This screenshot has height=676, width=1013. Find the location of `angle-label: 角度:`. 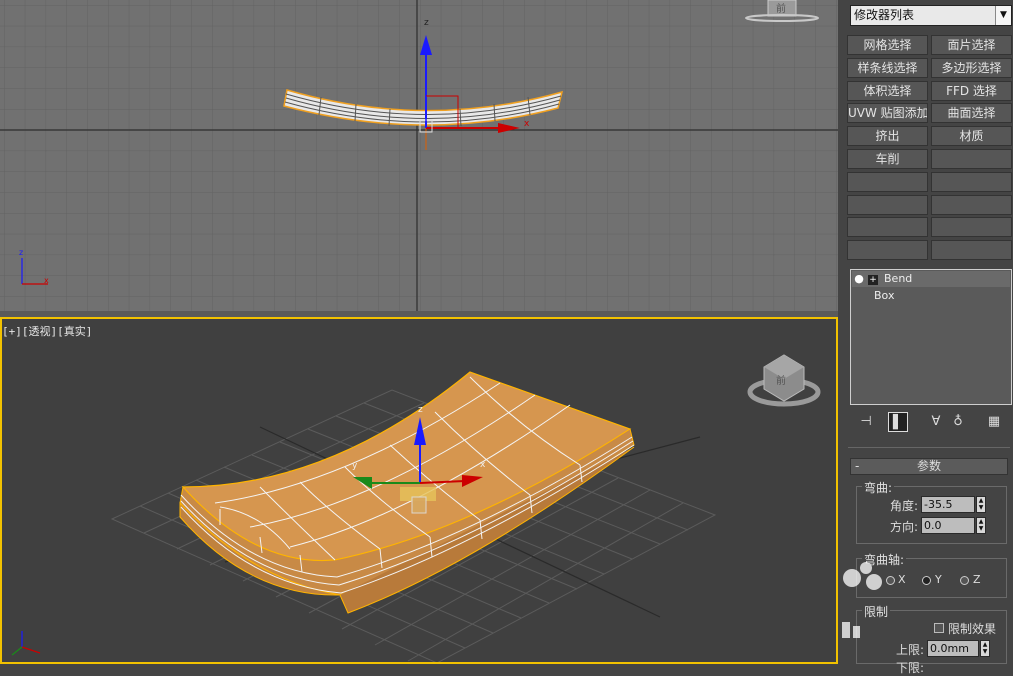

angle-label: 角度: is located at coordinates (904, 506).